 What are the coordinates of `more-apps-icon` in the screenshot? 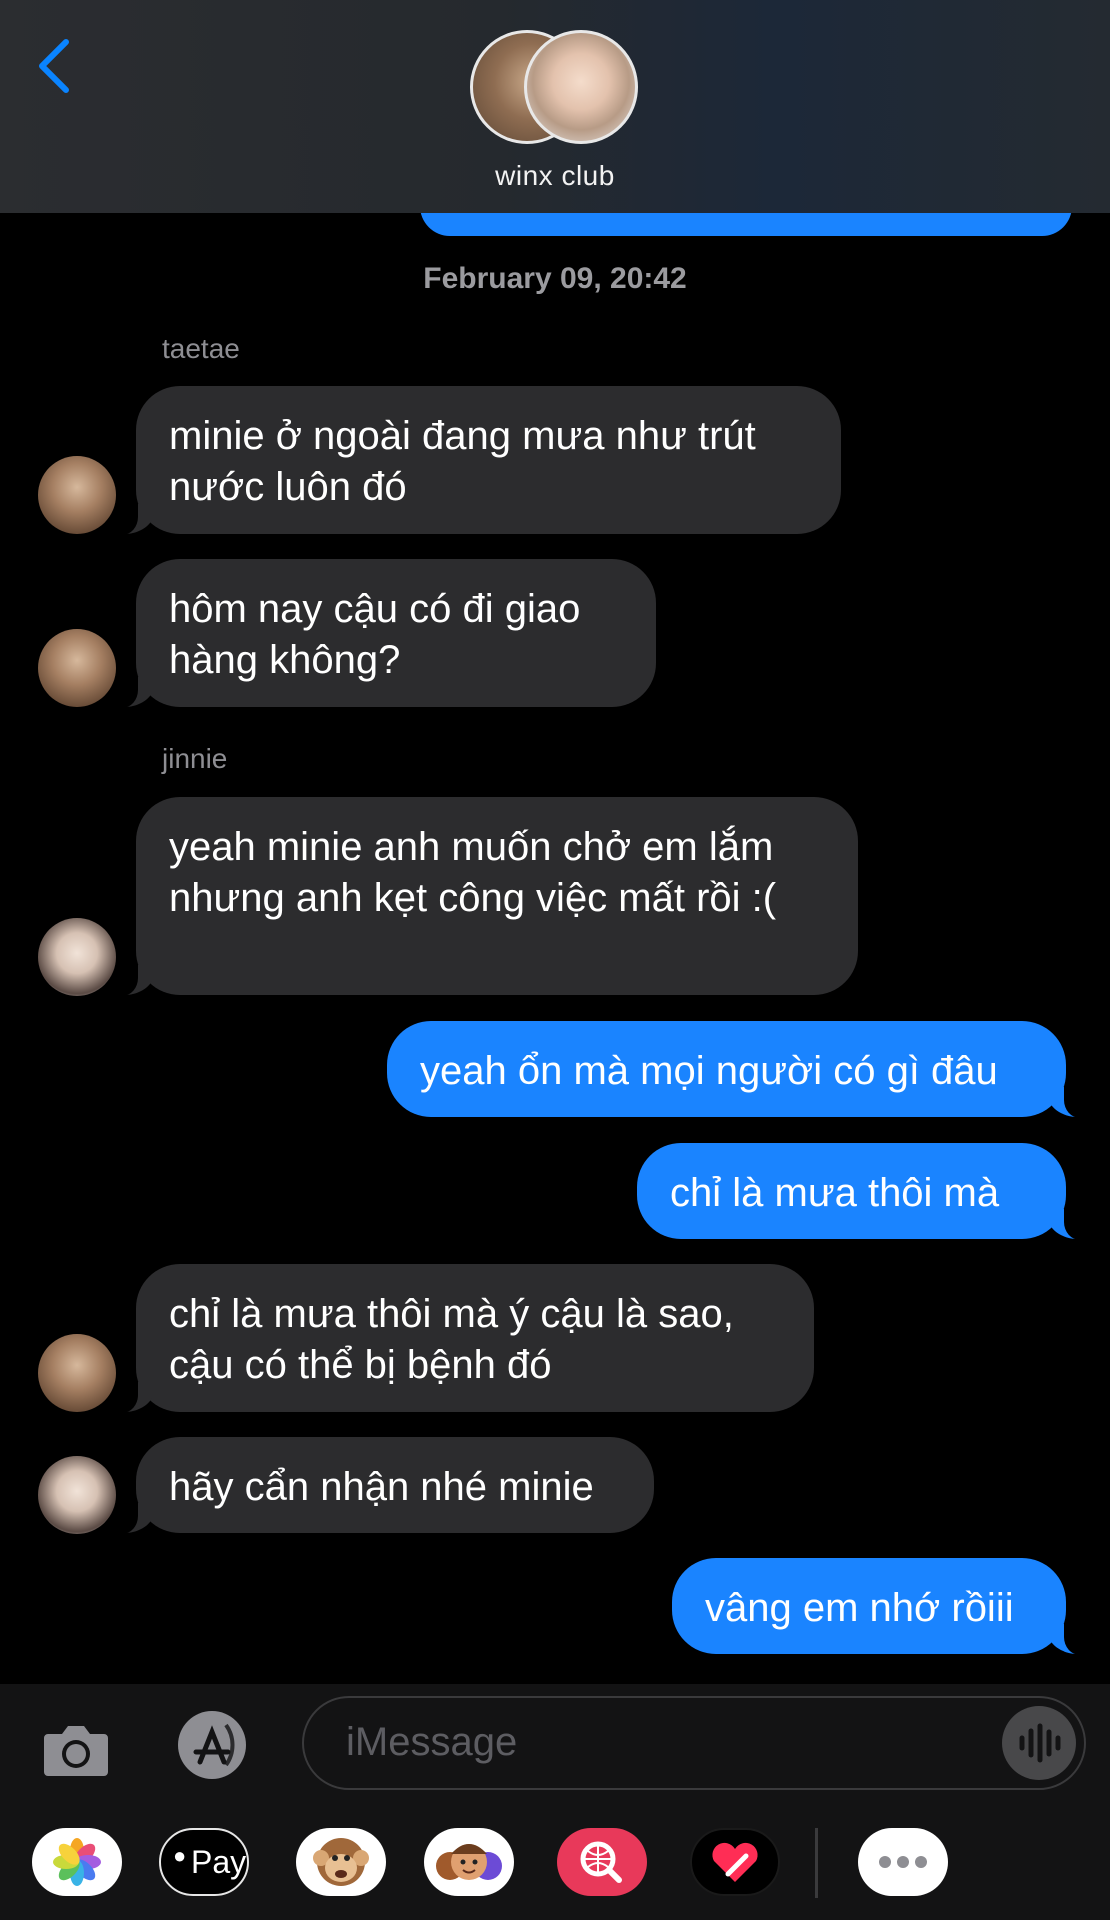 It's located at (903, 1862).